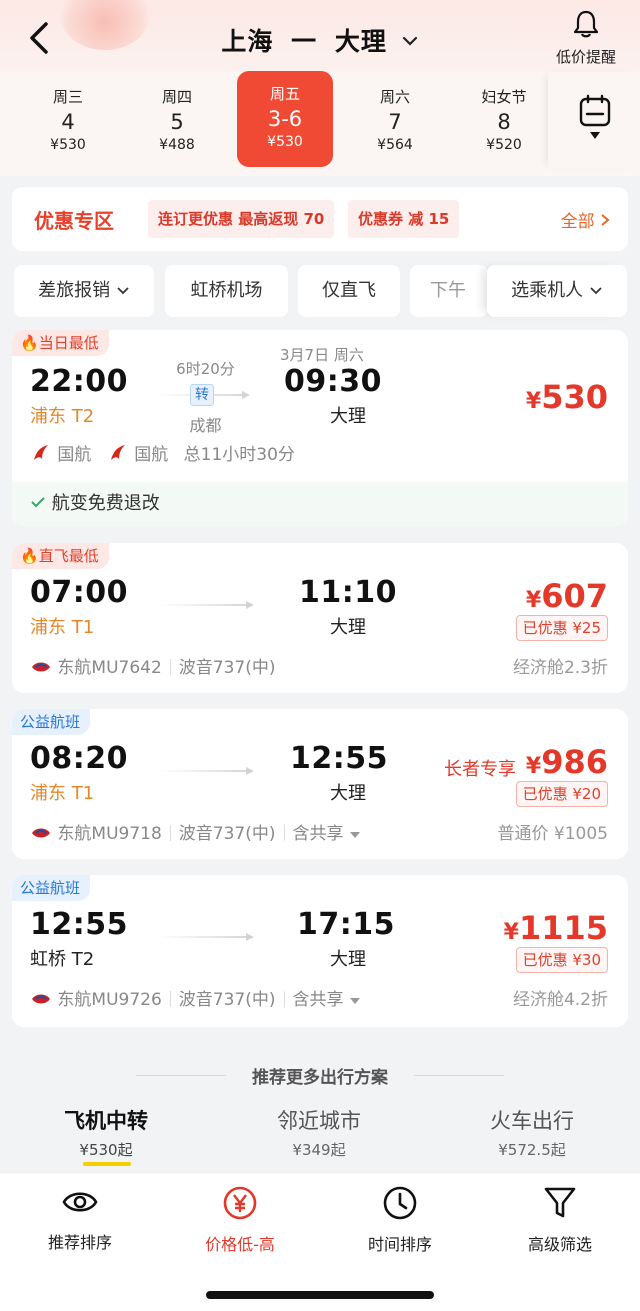  I want to click on sort-time-button: 时间排序, so click(400, 1220).